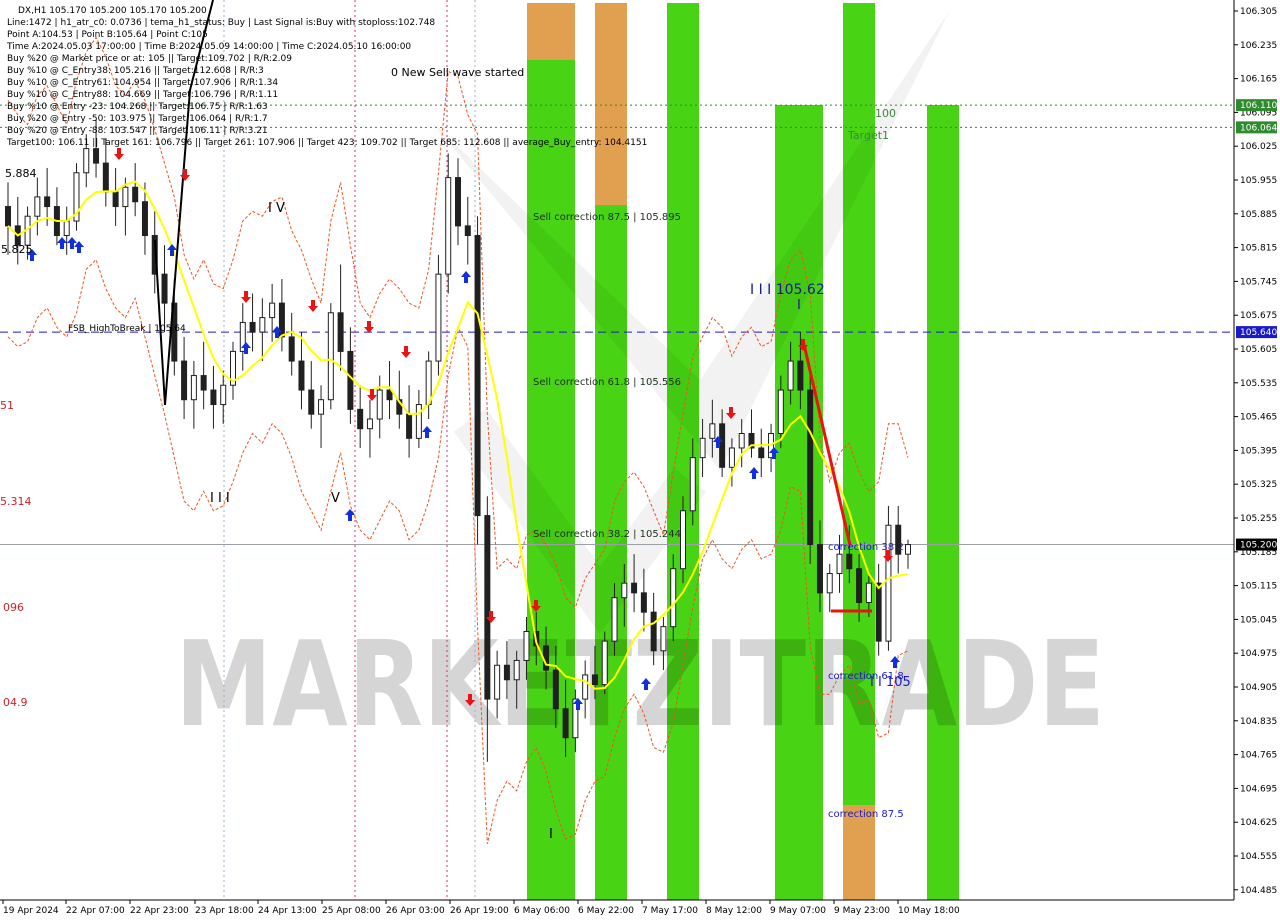 The height and width of the screenshot is (920, 1280). What do you see at coordinates (159, 911) in the screenshot?
I see `x-tick-label: 22 Apr 23:00` at bounding box center [159, 911].